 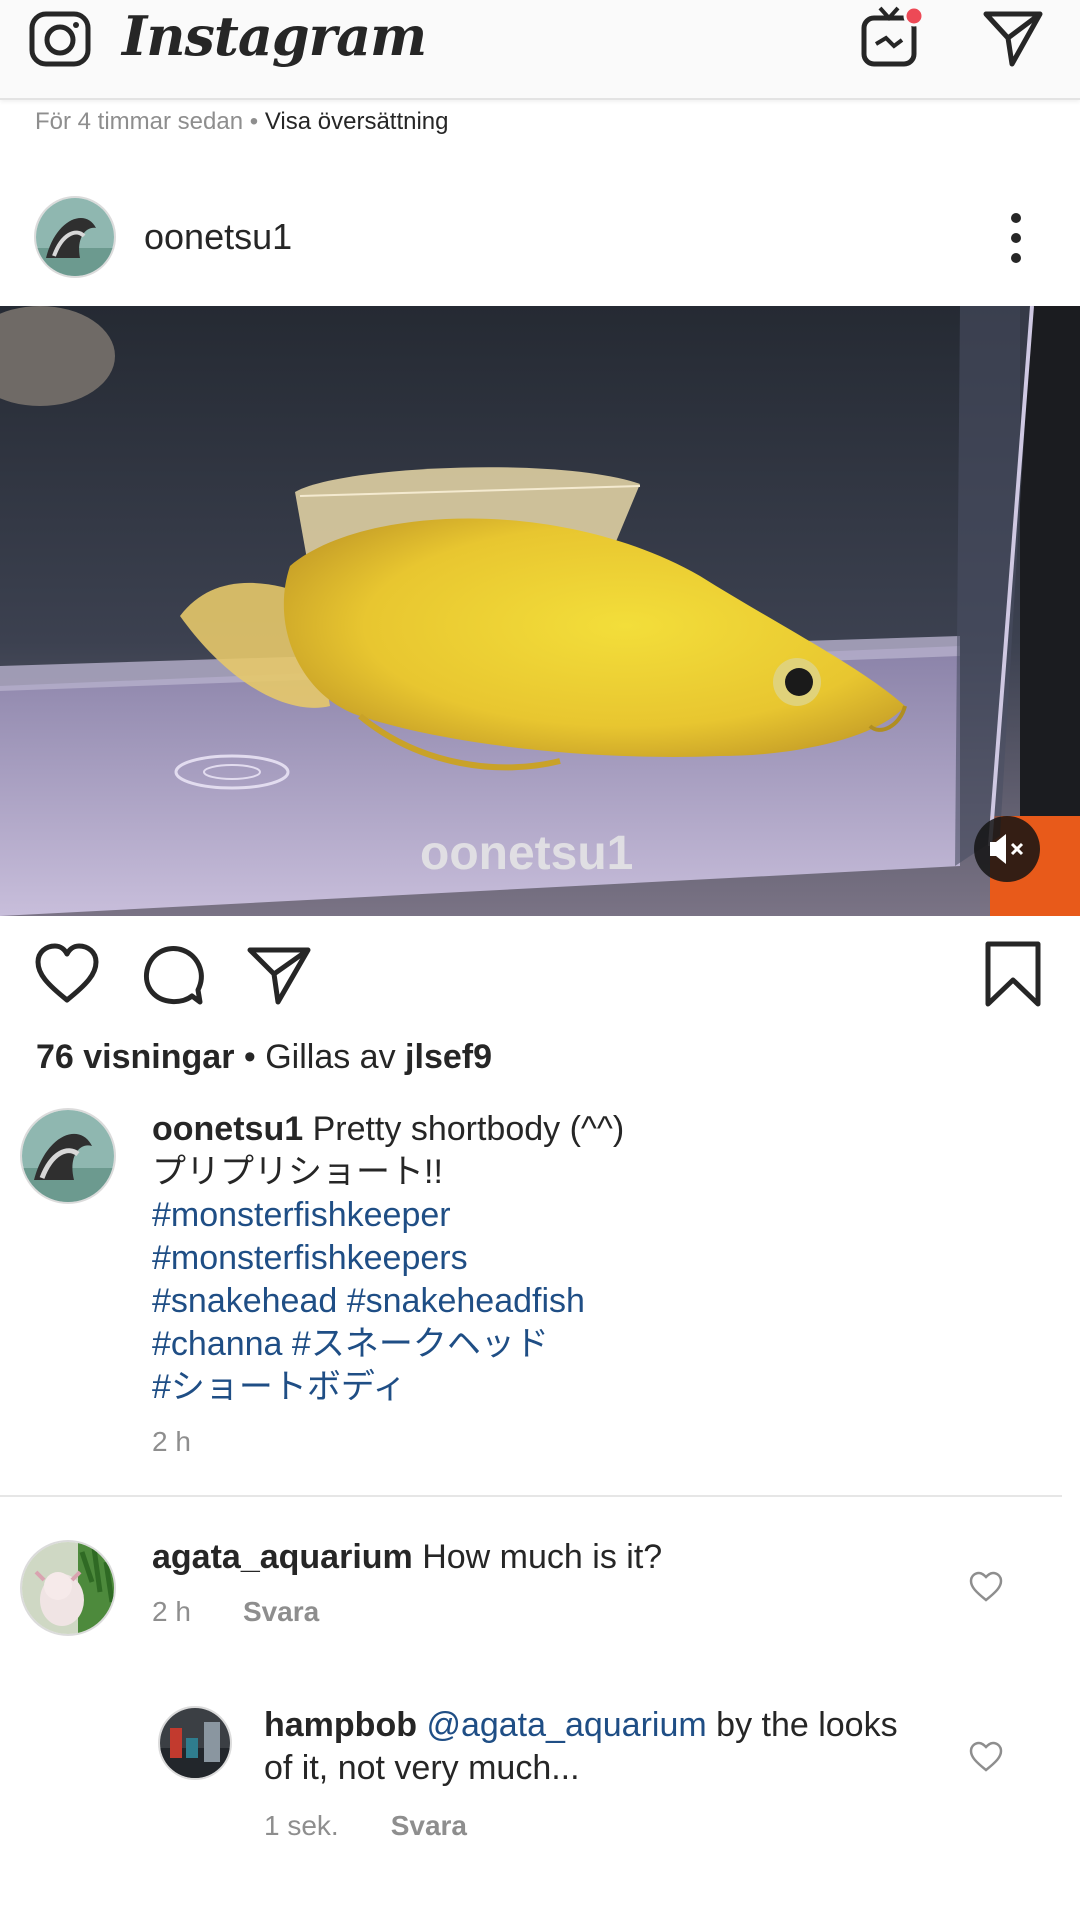 What do you see at coordinates (357, 121) in the screenshot?
I see `see-translation-link: Visa översättning` at bounding box center [357, 121].